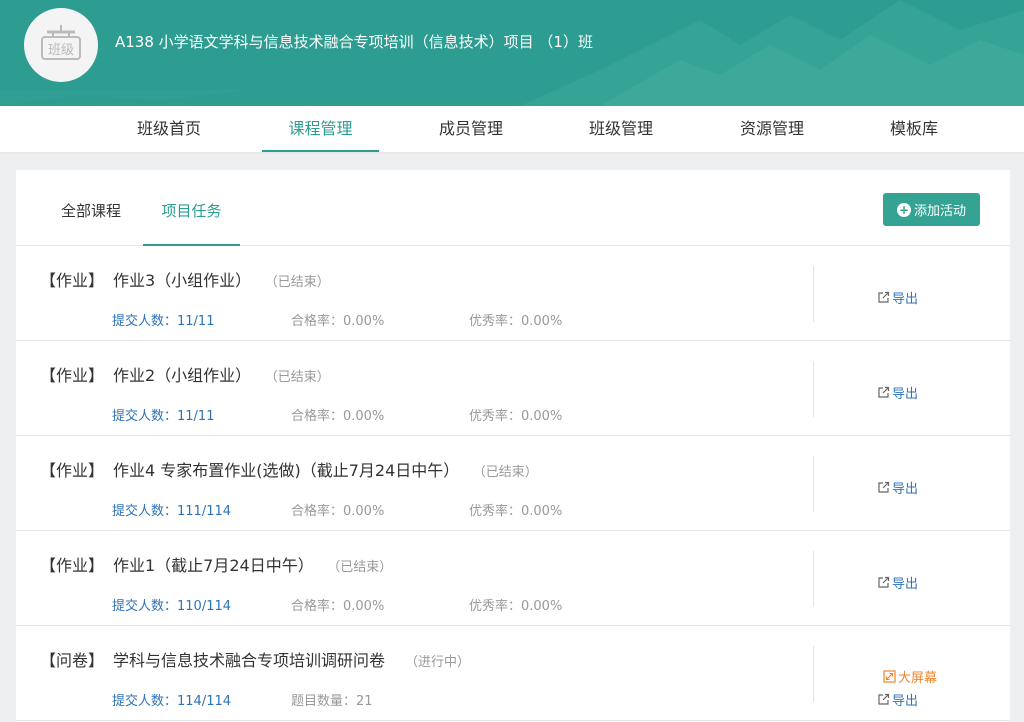 The height and width of the screenshot is (722, 1024). Describe the element at coordinates (182, 375) in the screenshot. I see `task-name: 作业2（小组作业）` at that location.